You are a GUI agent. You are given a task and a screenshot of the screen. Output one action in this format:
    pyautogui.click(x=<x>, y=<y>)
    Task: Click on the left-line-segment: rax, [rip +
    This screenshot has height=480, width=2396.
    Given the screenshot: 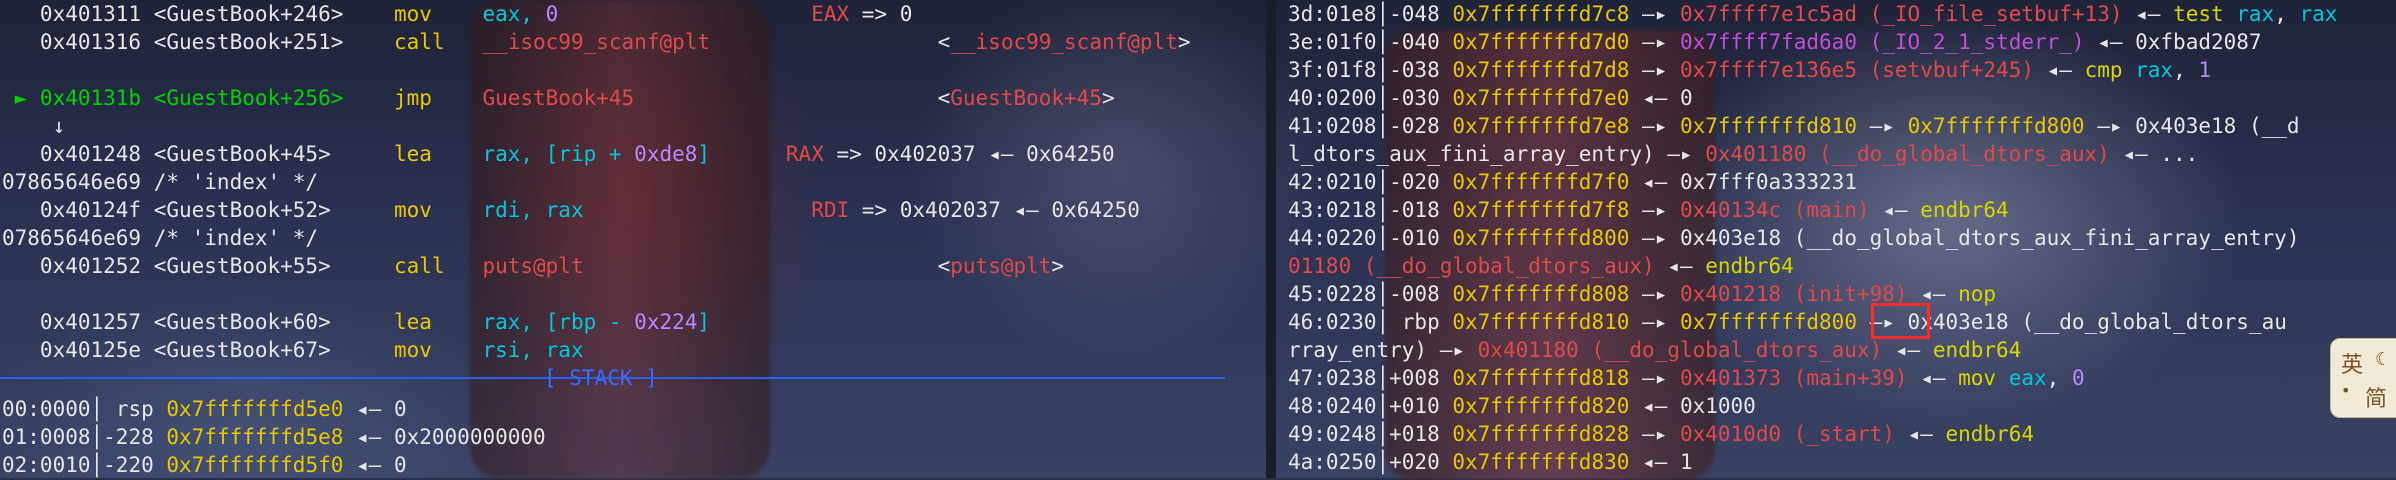 What is the action you would take?
    pyautogui.click(x=558, y=154)
    